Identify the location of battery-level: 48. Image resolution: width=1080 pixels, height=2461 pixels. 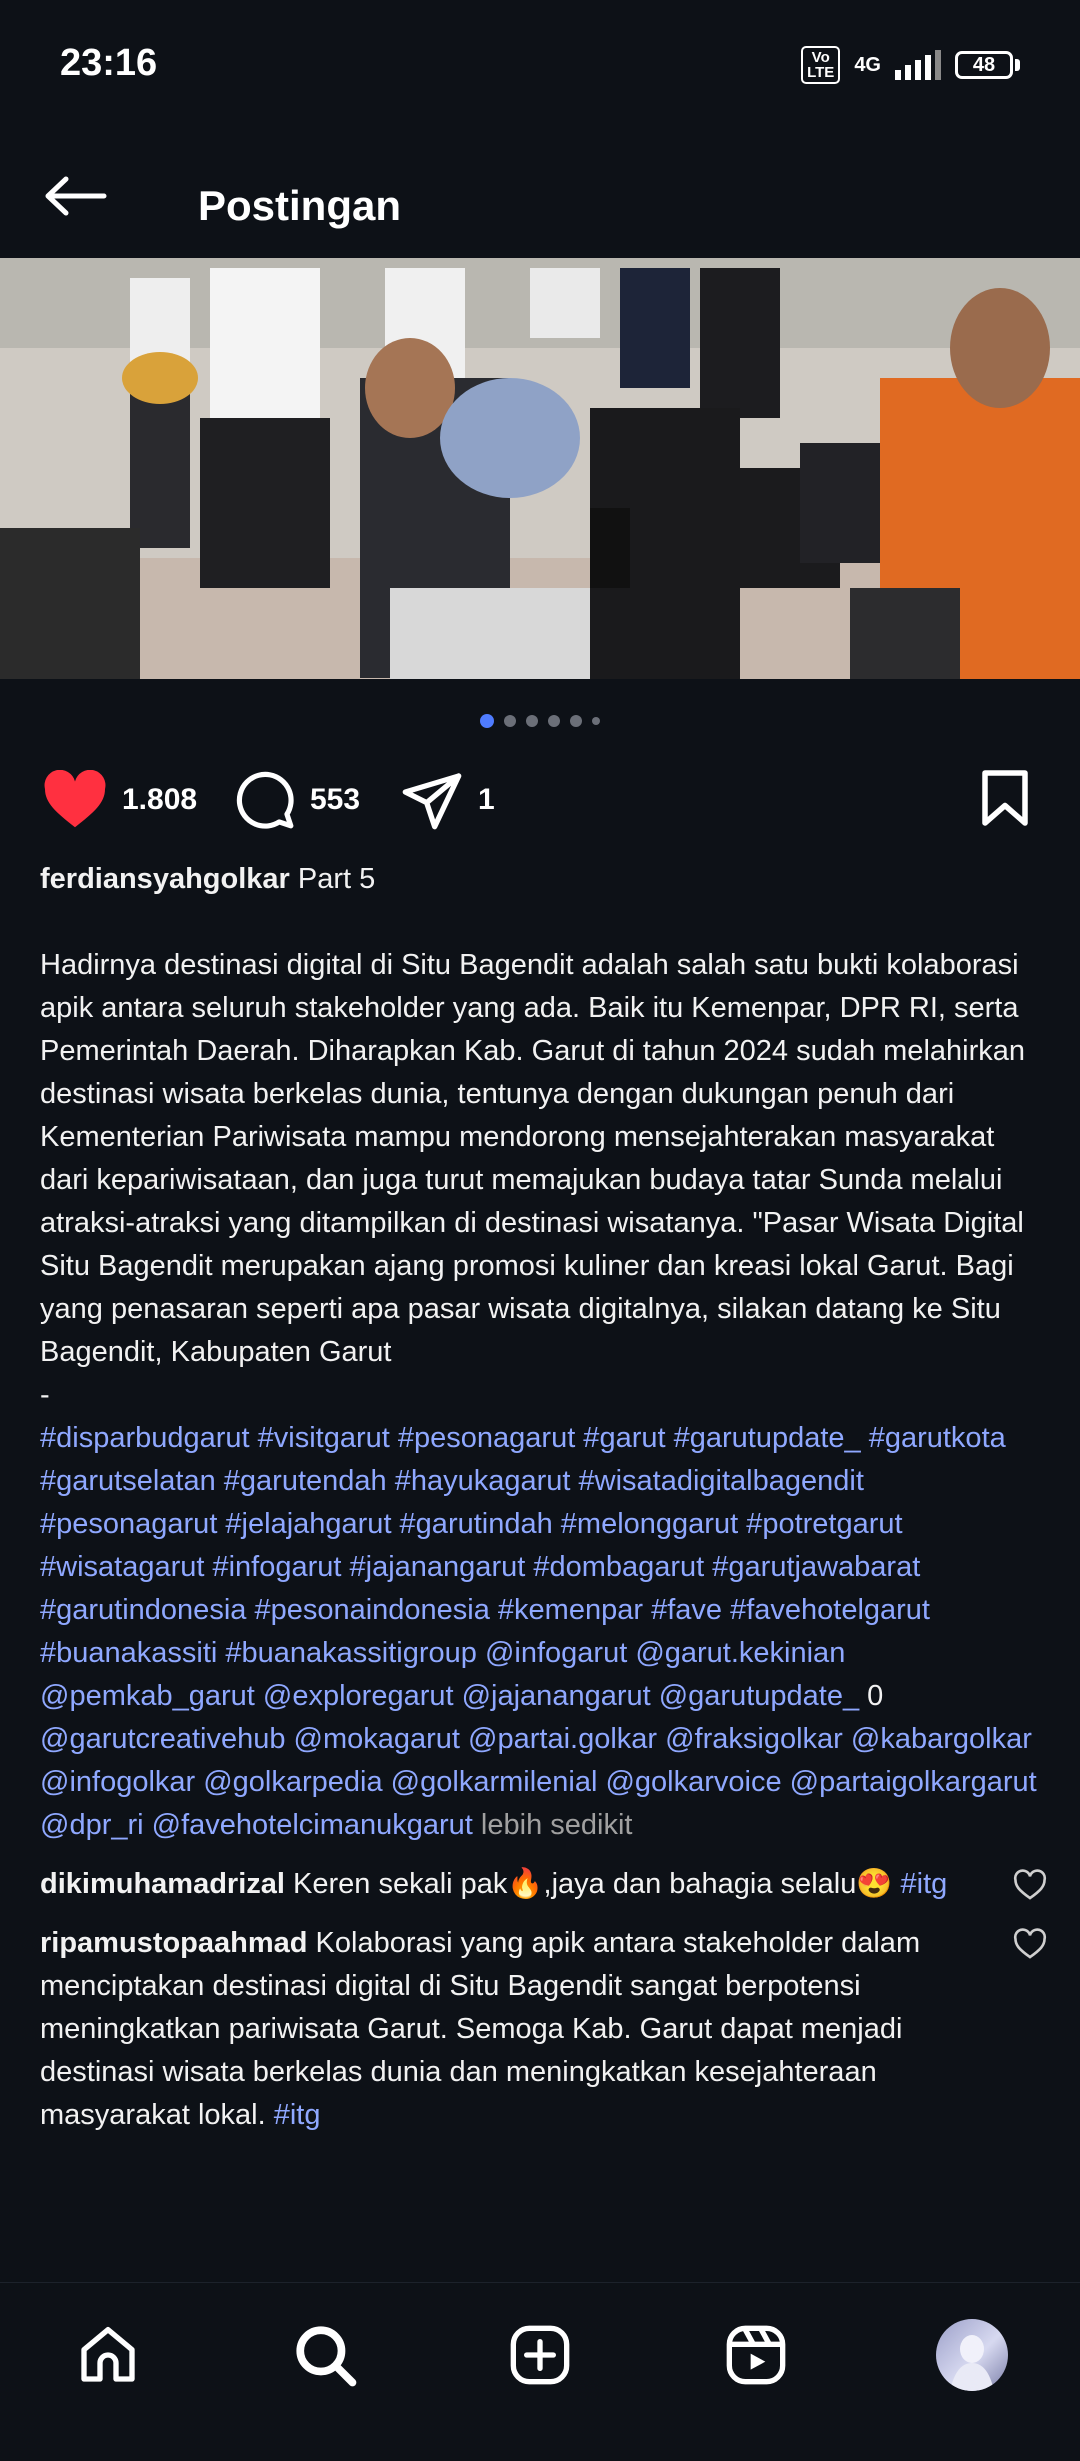
(984, 65).